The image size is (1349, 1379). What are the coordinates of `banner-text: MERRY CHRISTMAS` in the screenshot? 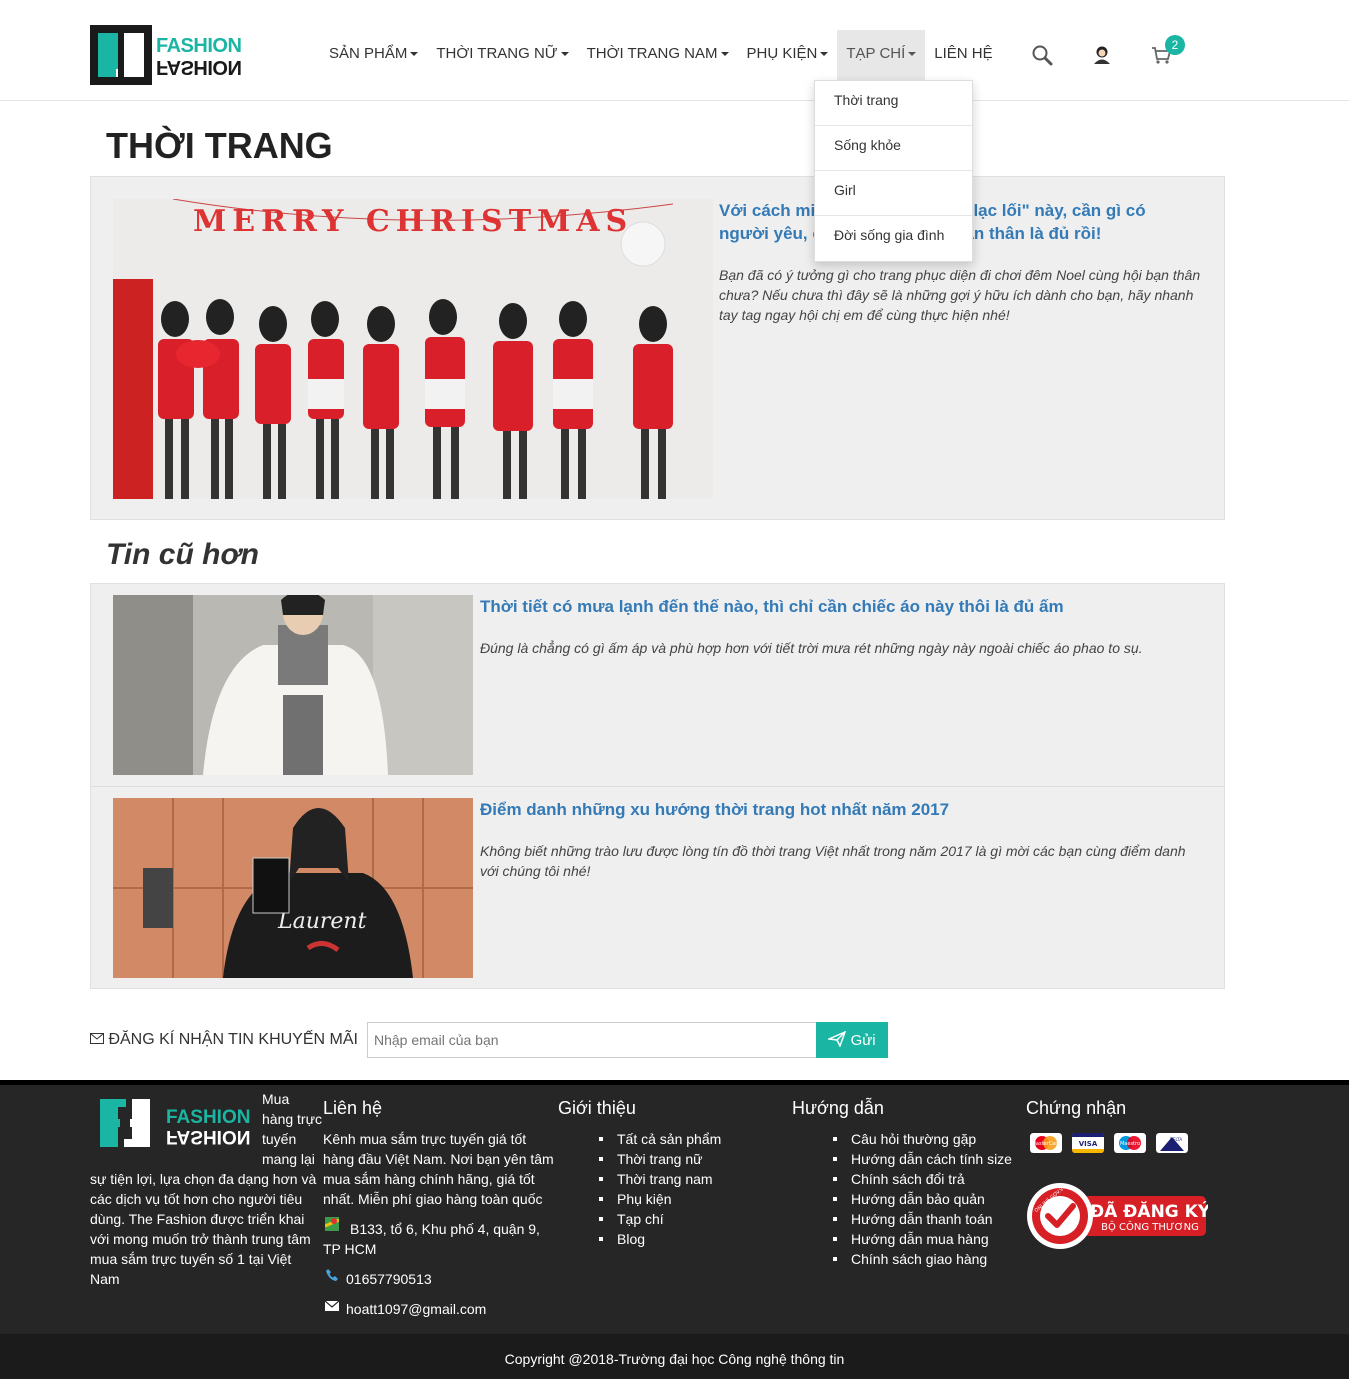 It's located at (413, 221).